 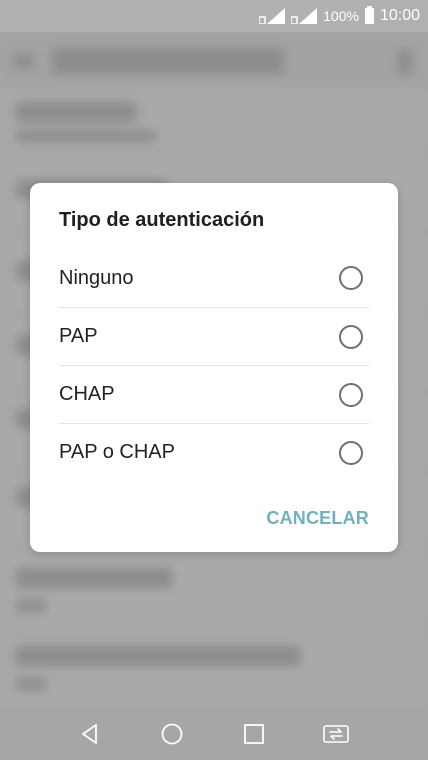 I want to click on status-time: 10:00, so click(x=399, y=15).